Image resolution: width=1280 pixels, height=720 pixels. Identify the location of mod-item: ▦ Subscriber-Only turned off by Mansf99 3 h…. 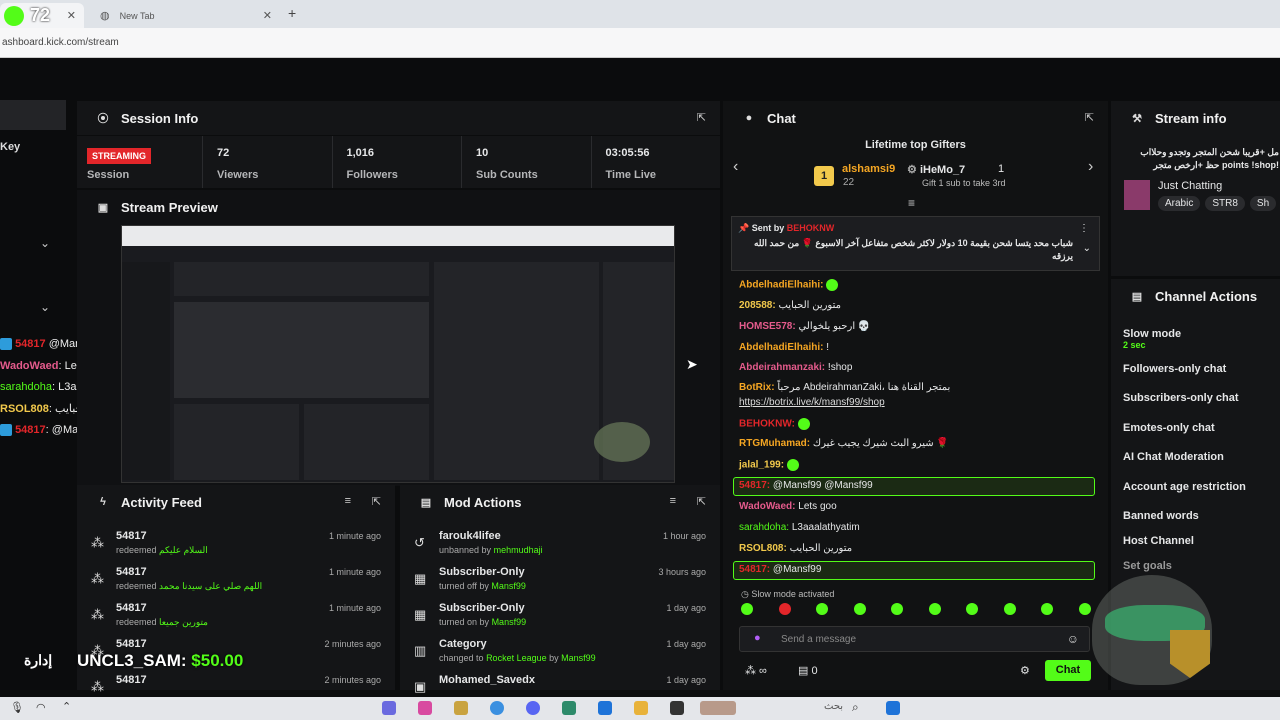
(560, 578).